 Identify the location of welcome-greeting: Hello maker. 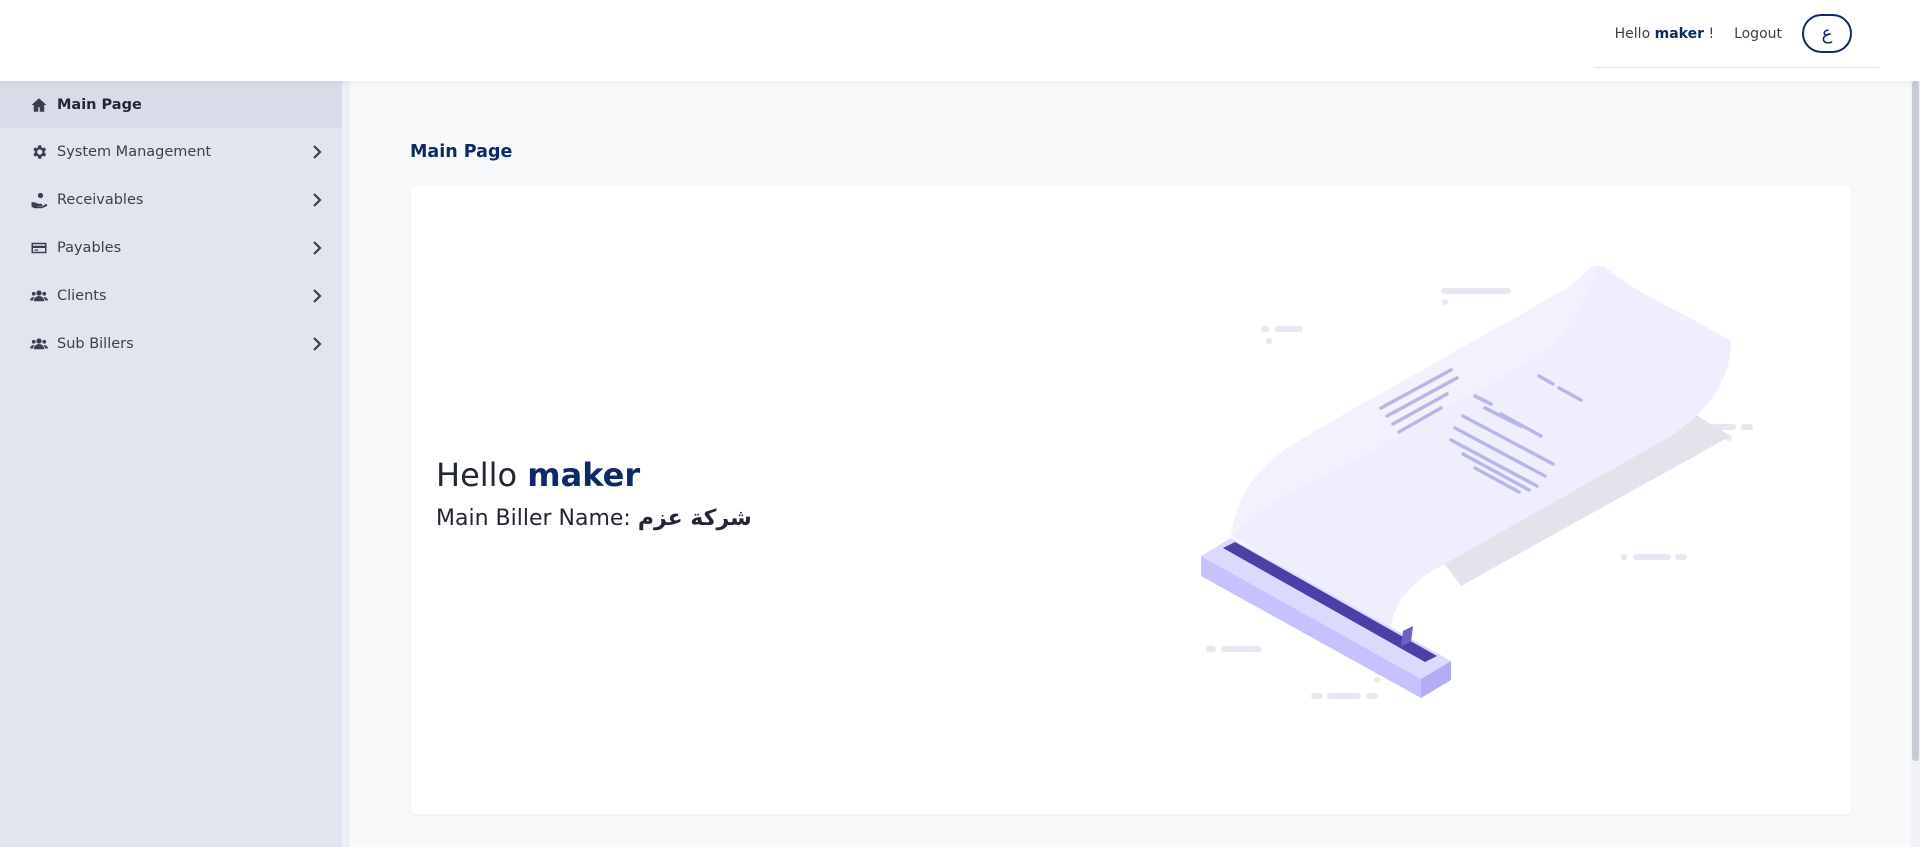
(538, 475).